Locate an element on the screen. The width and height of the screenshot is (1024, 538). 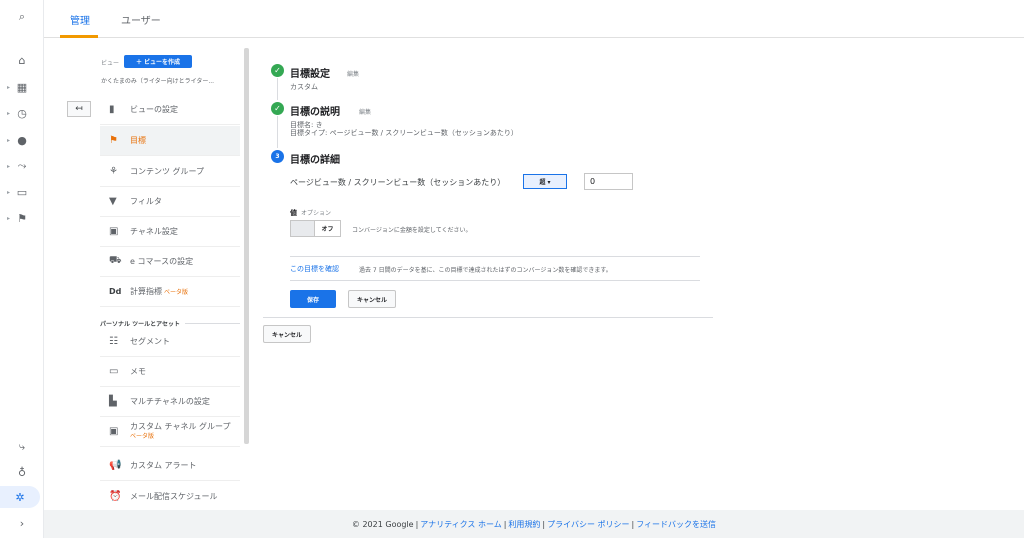
menu-item-label: コンテンツ グループ is located at coordinates (167, 171).